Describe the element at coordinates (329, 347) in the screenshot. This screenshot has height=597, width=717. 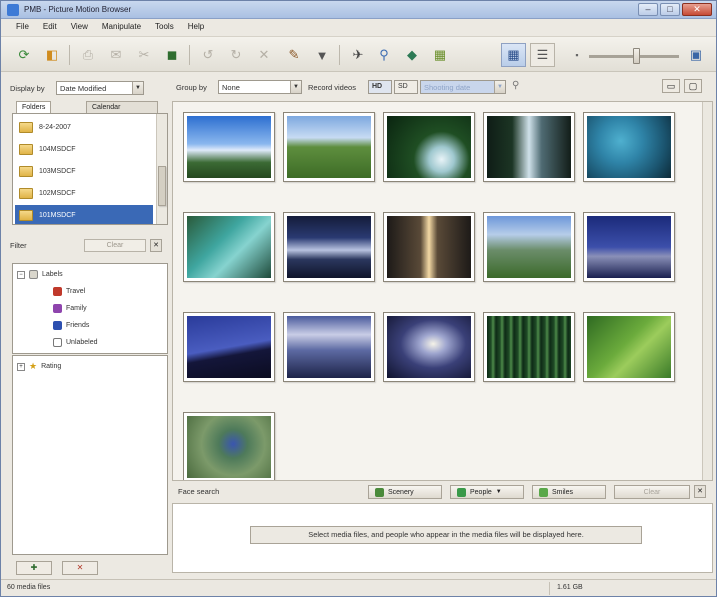
I see `thumbnail-clouds-sea` at that location.